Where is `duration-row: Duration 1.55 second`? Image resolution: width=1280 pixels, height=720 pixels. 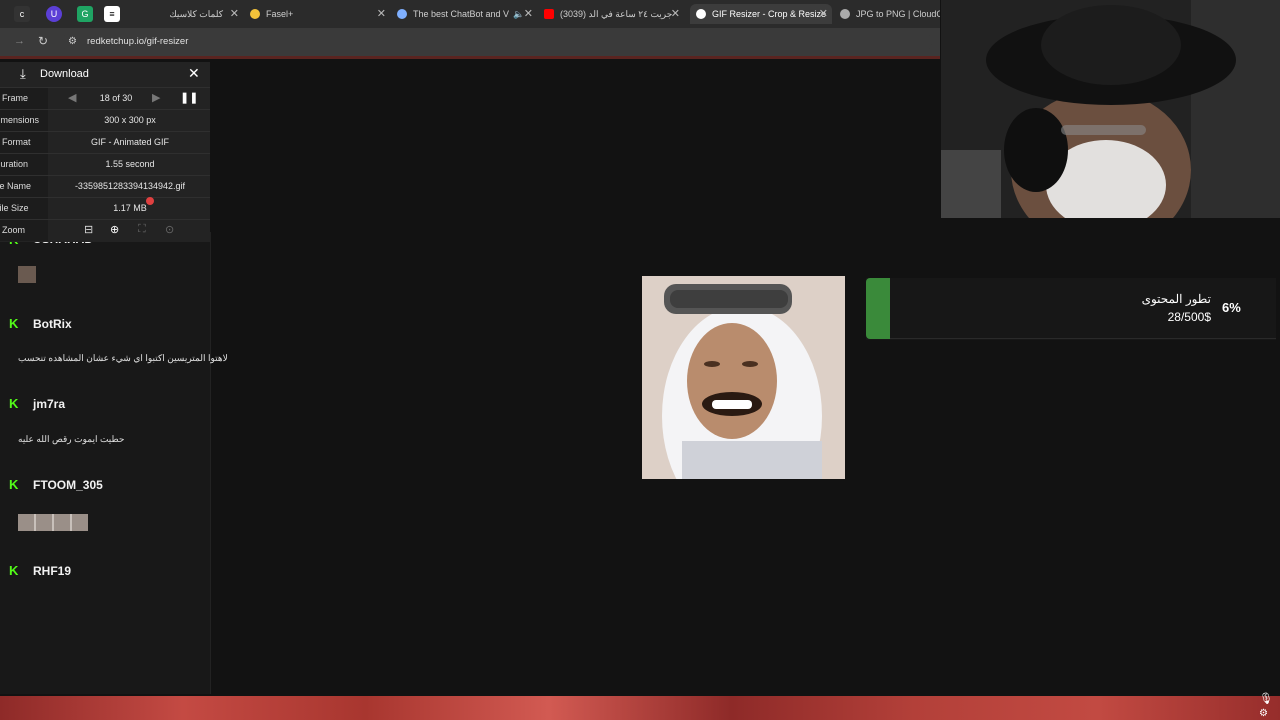 duration-row: Duration 1.55 second is located at coordinates (105, 164).